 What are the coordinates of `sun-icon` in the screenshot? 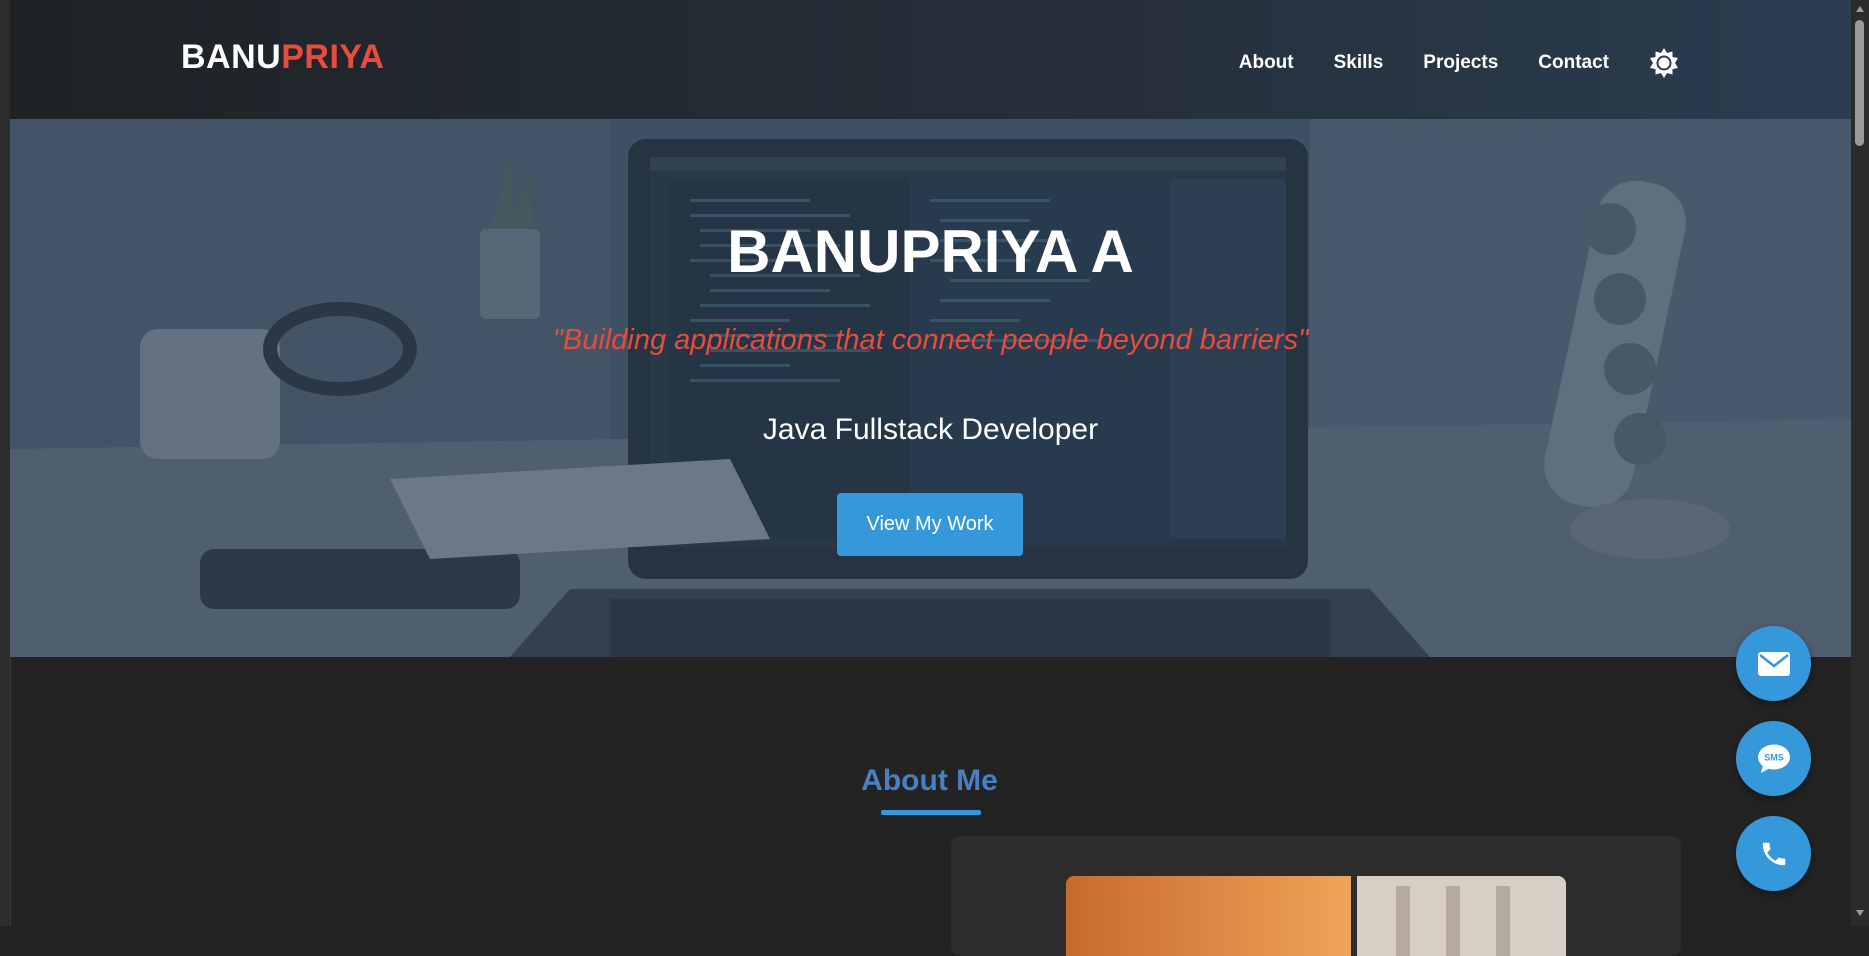 It's located at (1664, 63).